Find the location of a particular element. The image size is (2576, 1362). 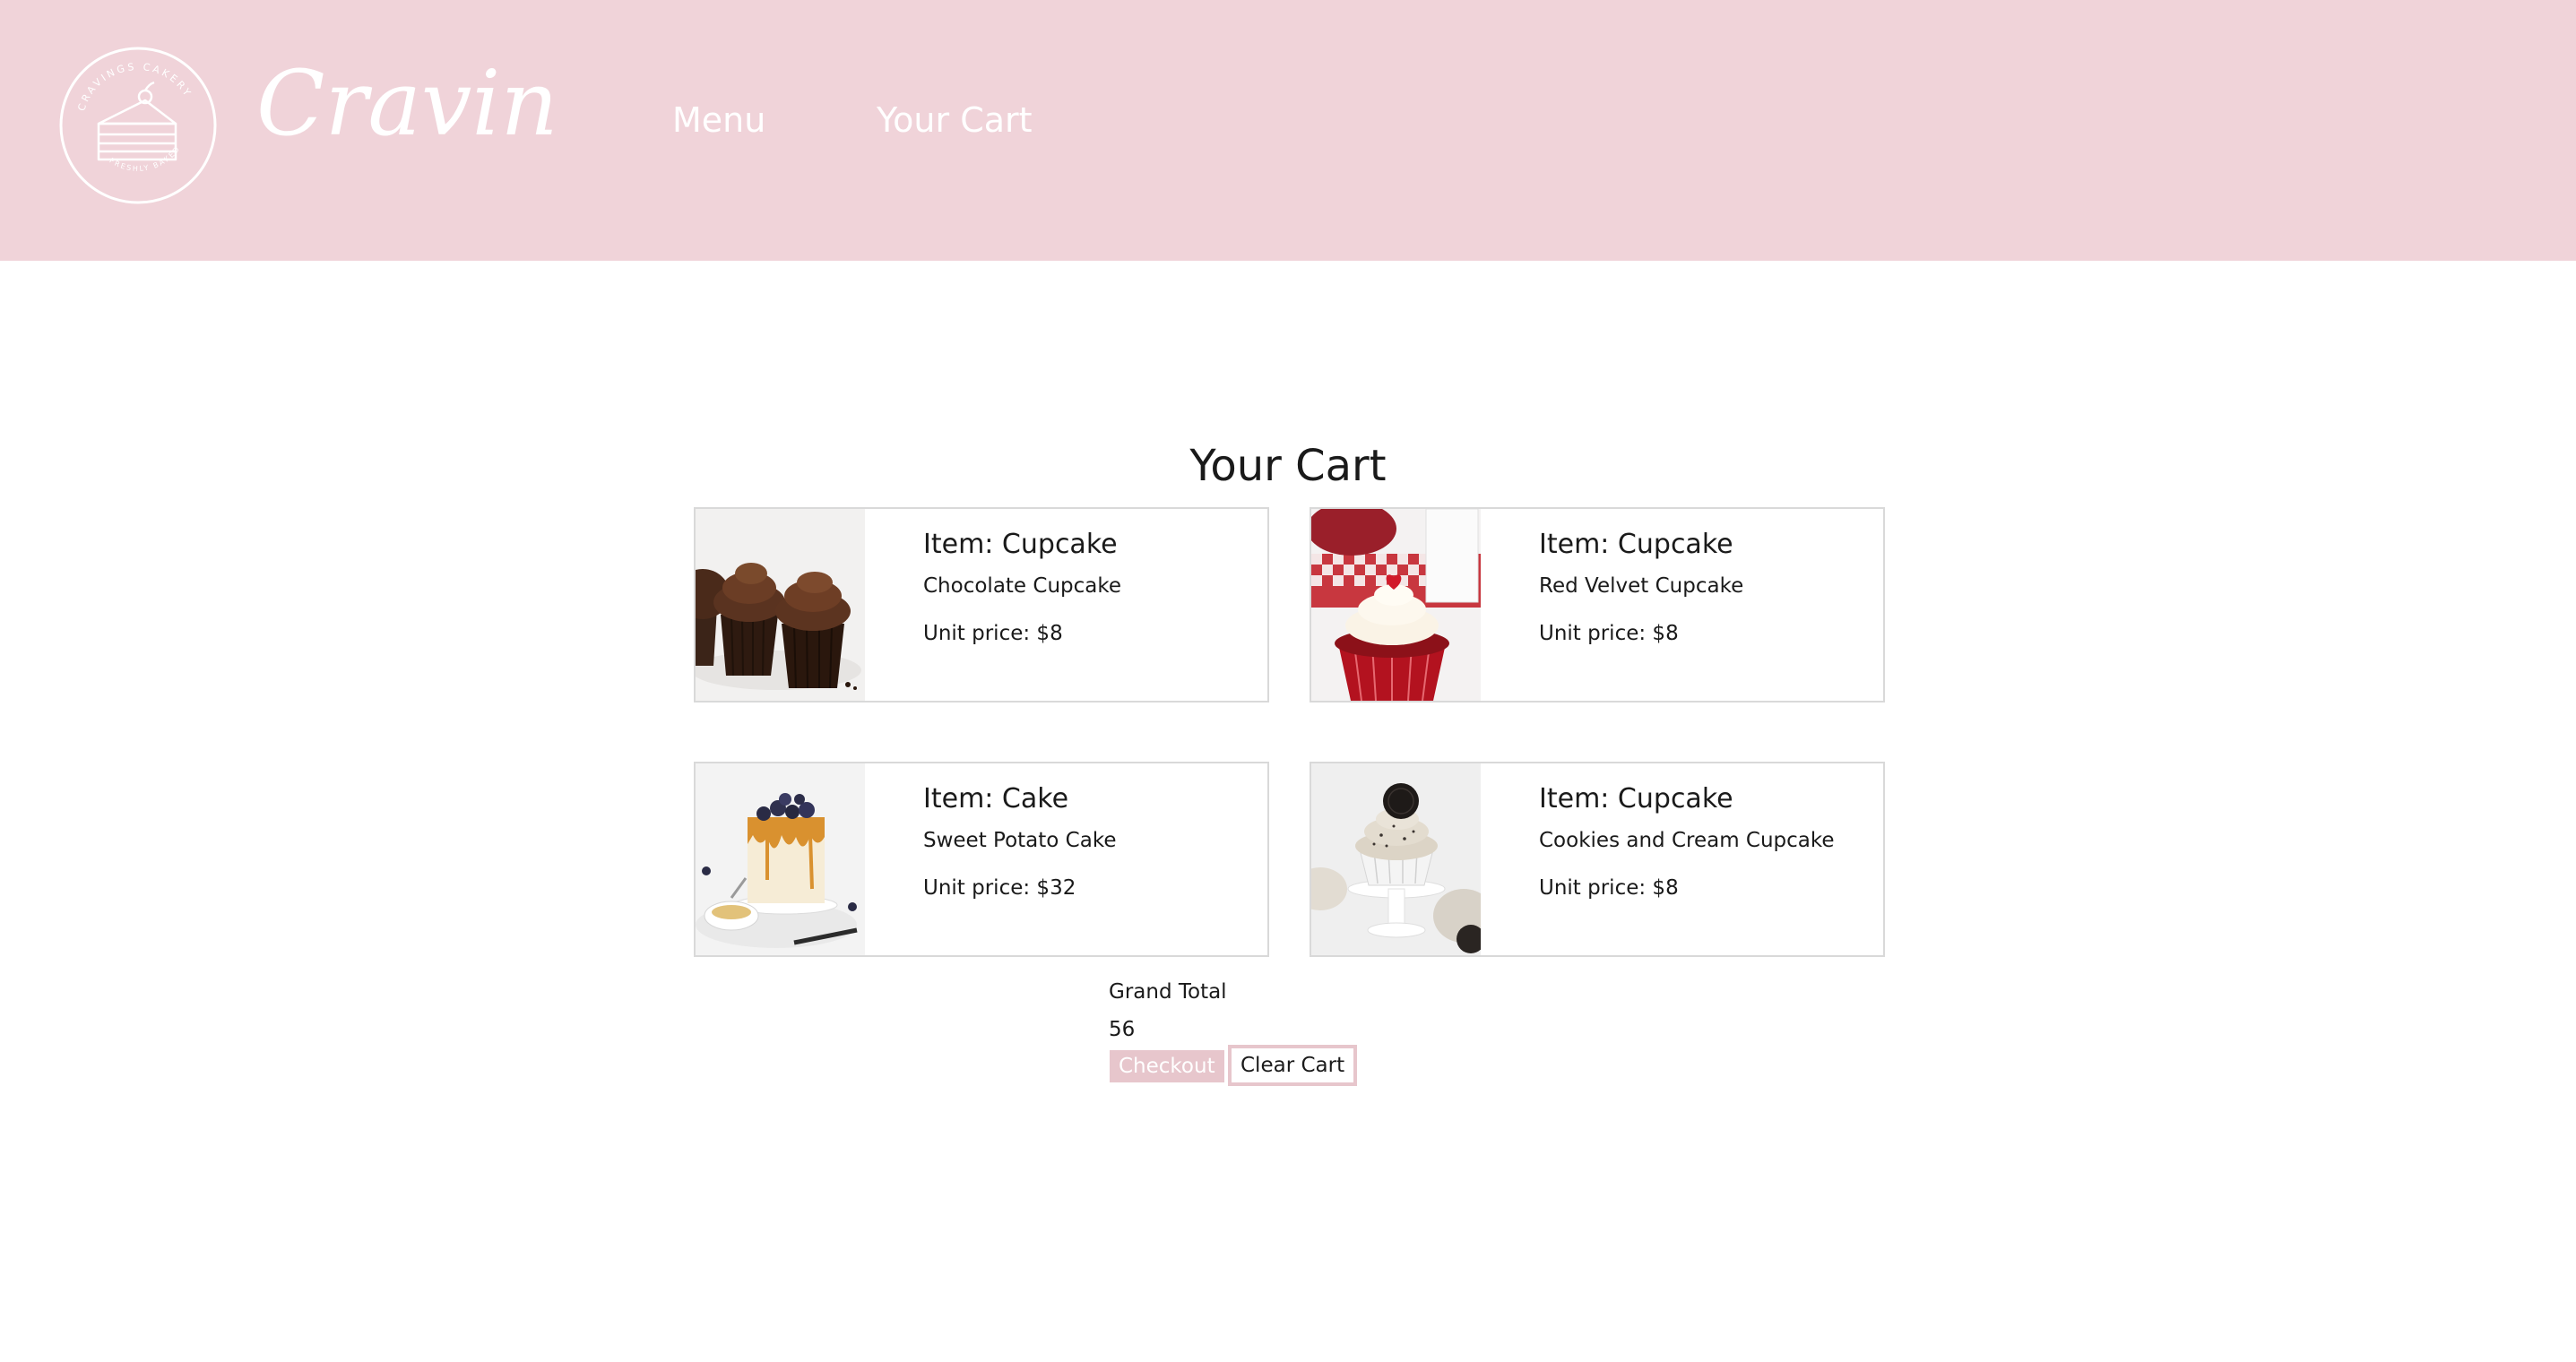

item-name: Sweet Potato Cake is located at coordinates (1020, 840).